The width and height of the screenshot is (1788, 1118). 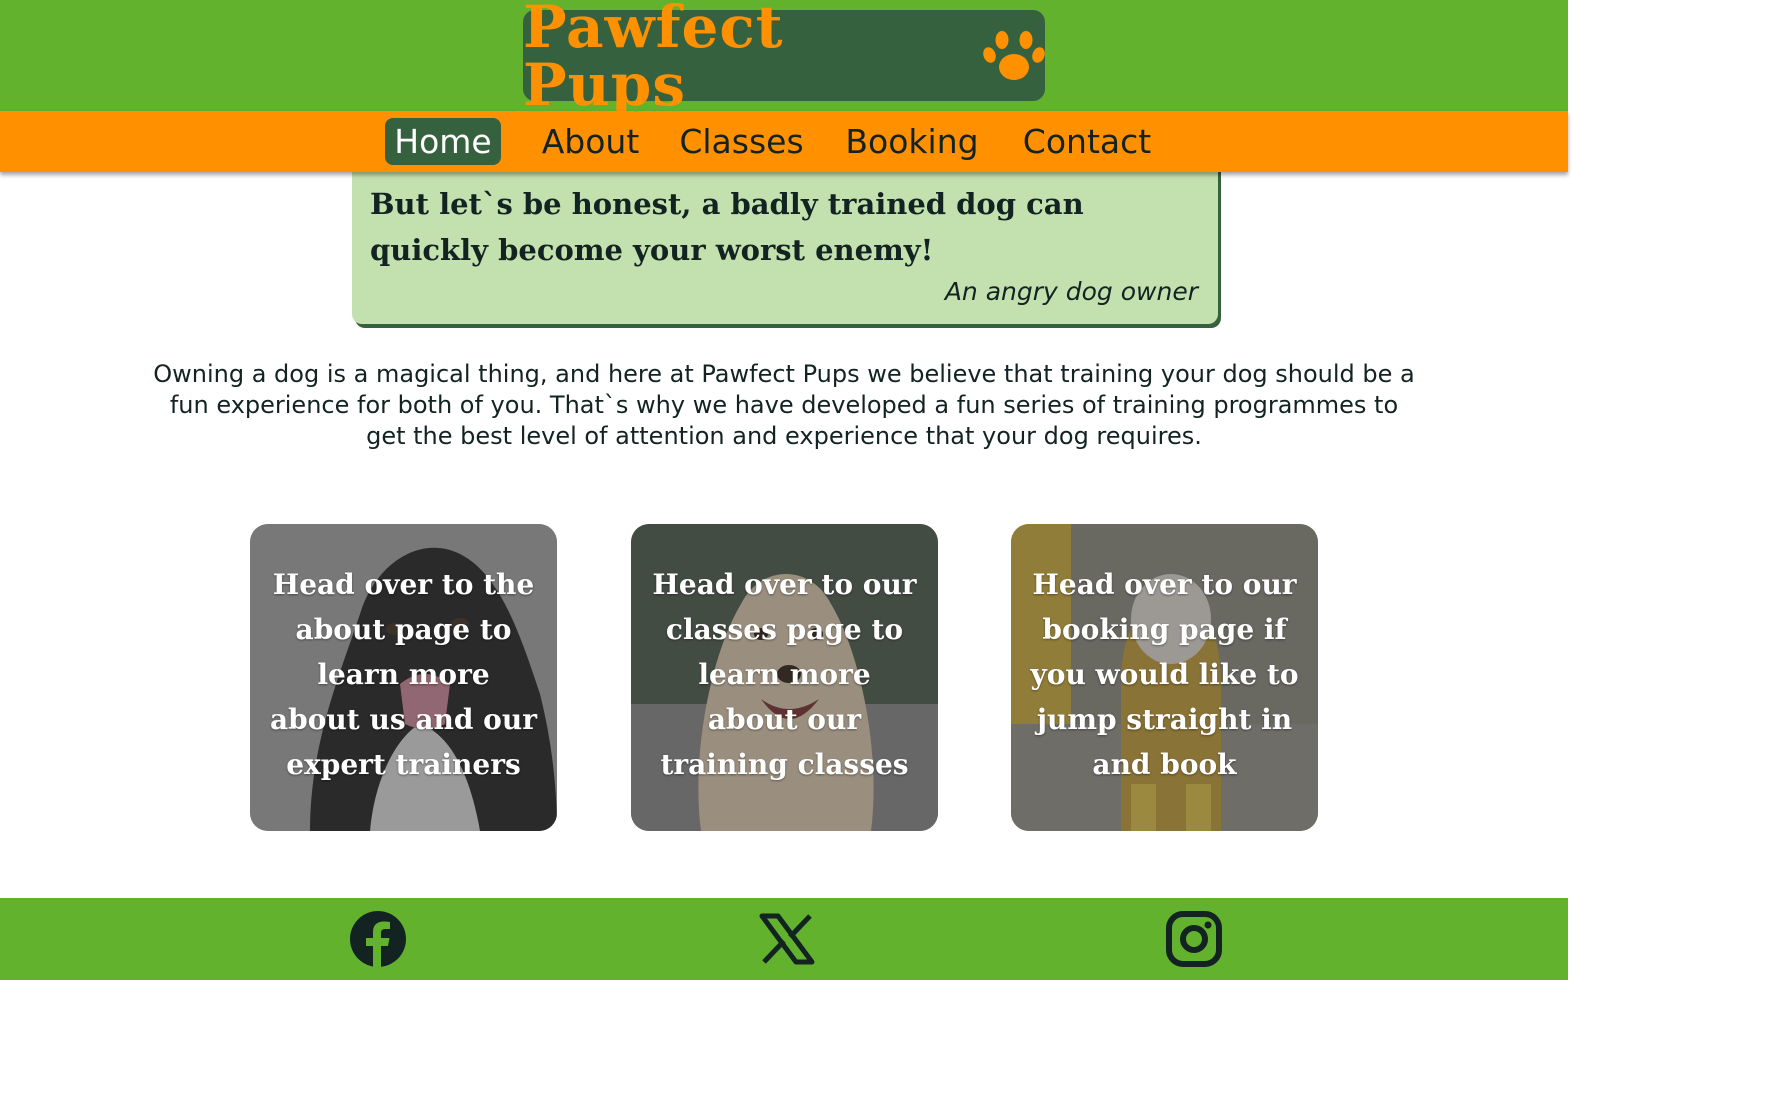 I want to click on nav-contact: Contact, so click(x=1087, y=141).